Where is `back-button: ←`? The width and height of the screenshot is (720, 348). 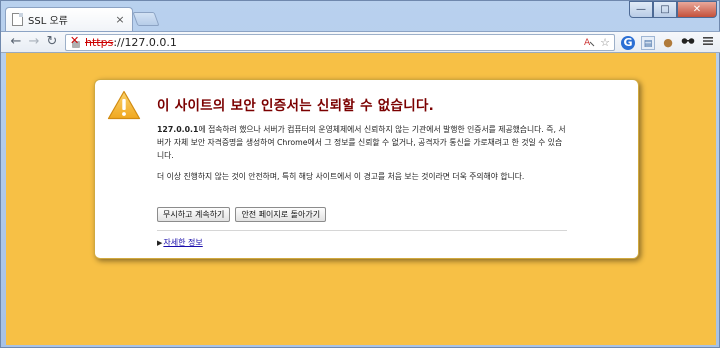
back-button: ← is located at coordinates (16, 42).